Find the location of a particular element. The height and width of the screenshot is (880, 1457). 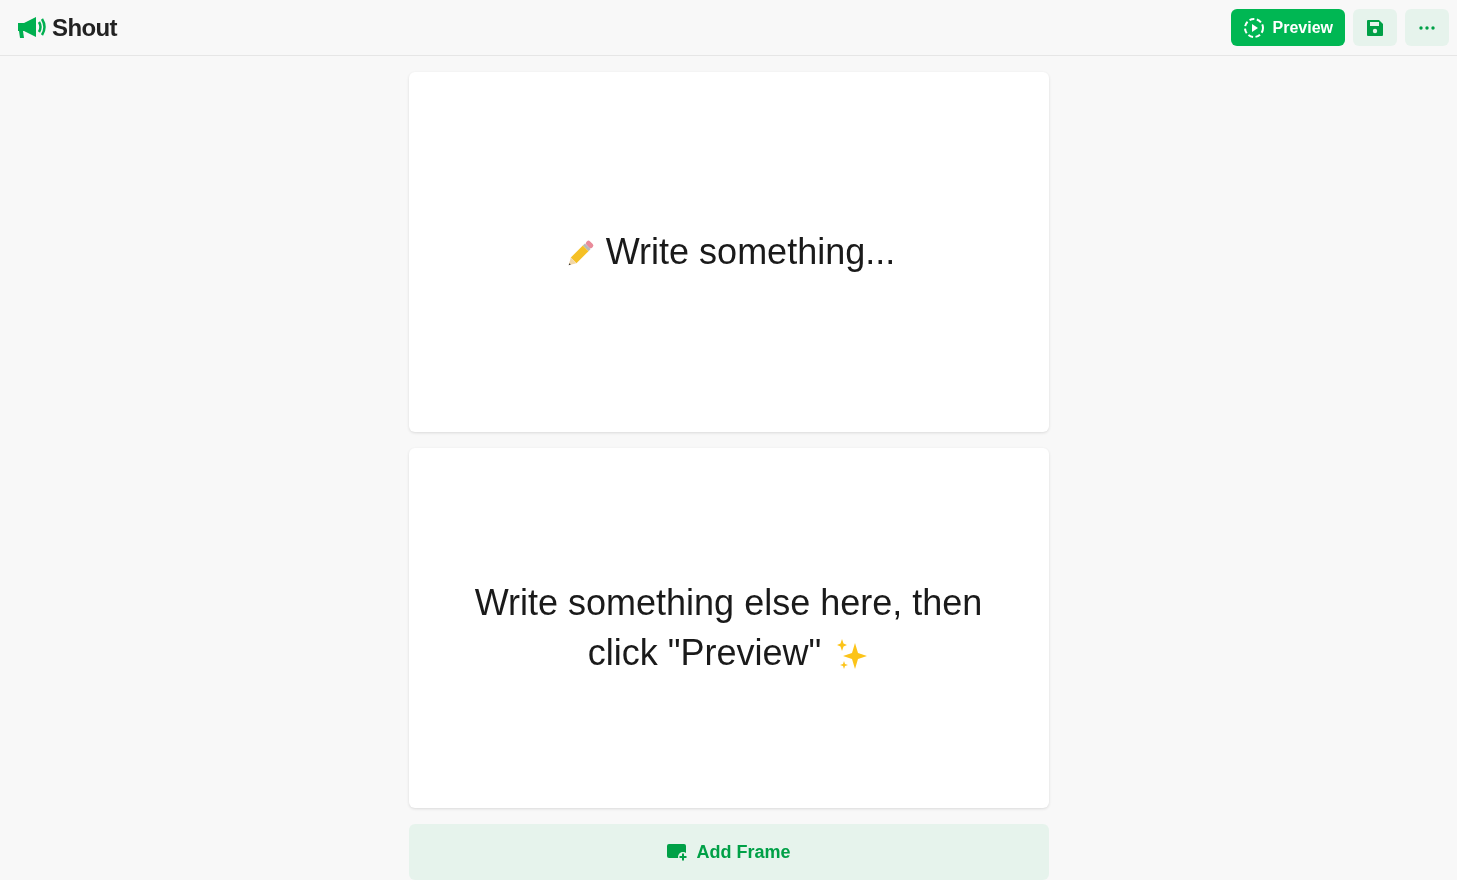

add-frame-icon is located at coordinates (677, 852).